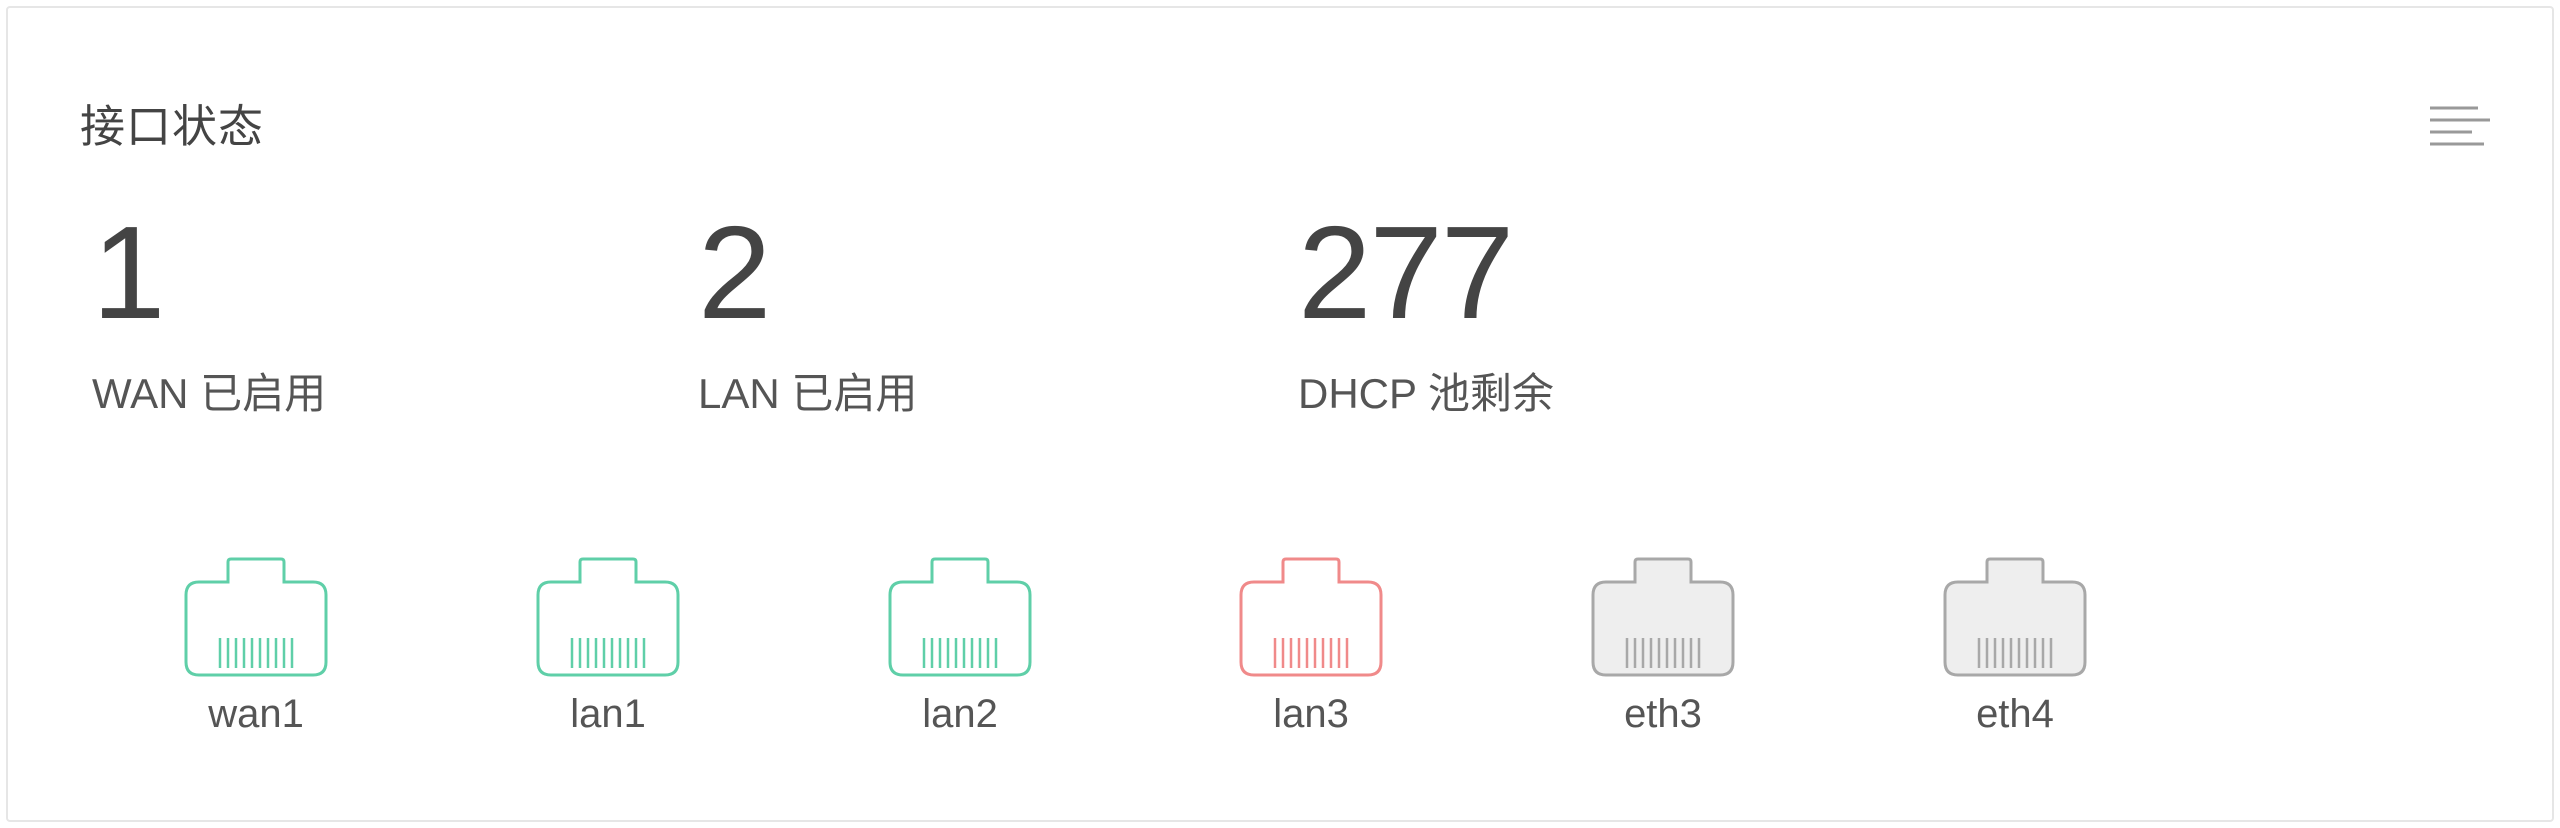 Image resolution: width=2560 pixels, height=828 pixels. Describe the element at coordinates (808, 393) in the screenshot. I see `stat-label: LAN 已启用` at that location.